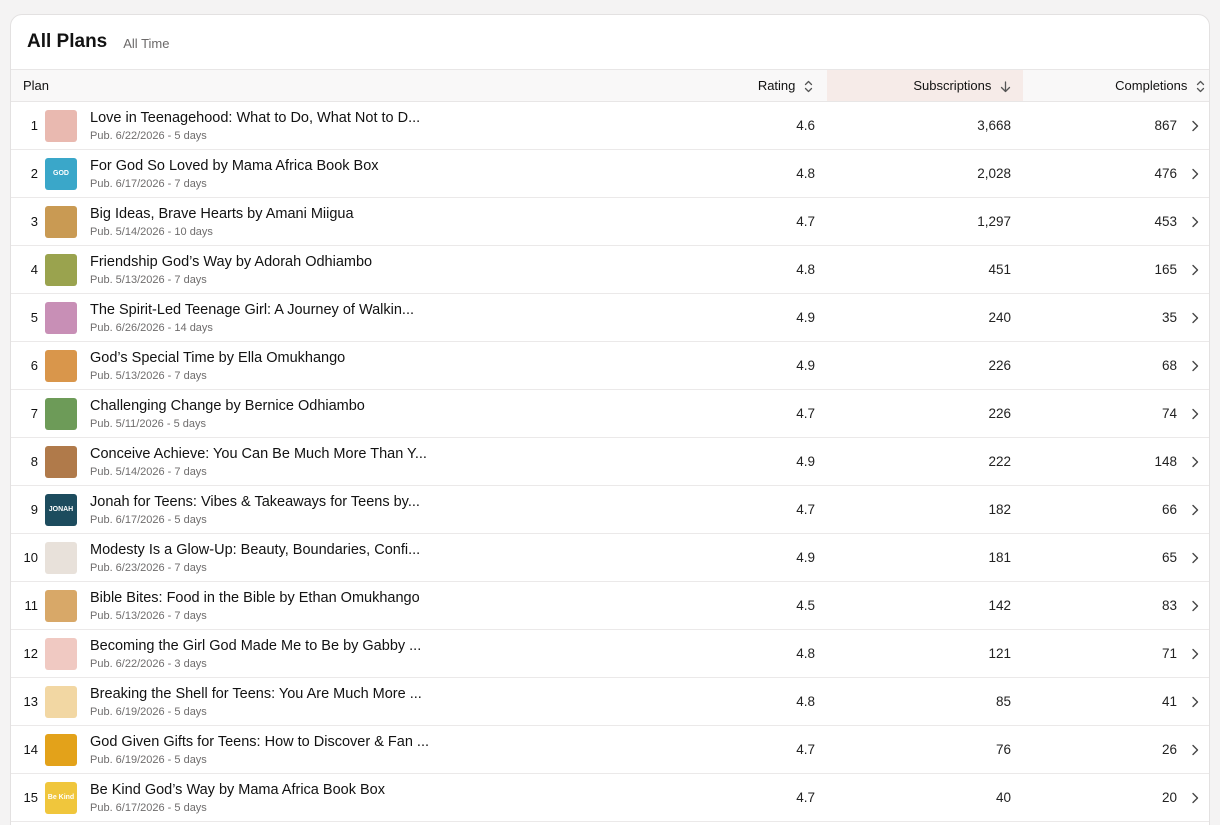  What do you see at coordinates (994, 125) in the screenshot?
I see `row-subscriptions: 3,668` at bounding box center [994, 125].